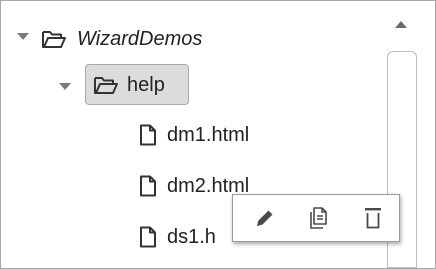 This screenshot has height=269, width=436. I want to click on tree-node-file: ds1.h, so click(177, 237).